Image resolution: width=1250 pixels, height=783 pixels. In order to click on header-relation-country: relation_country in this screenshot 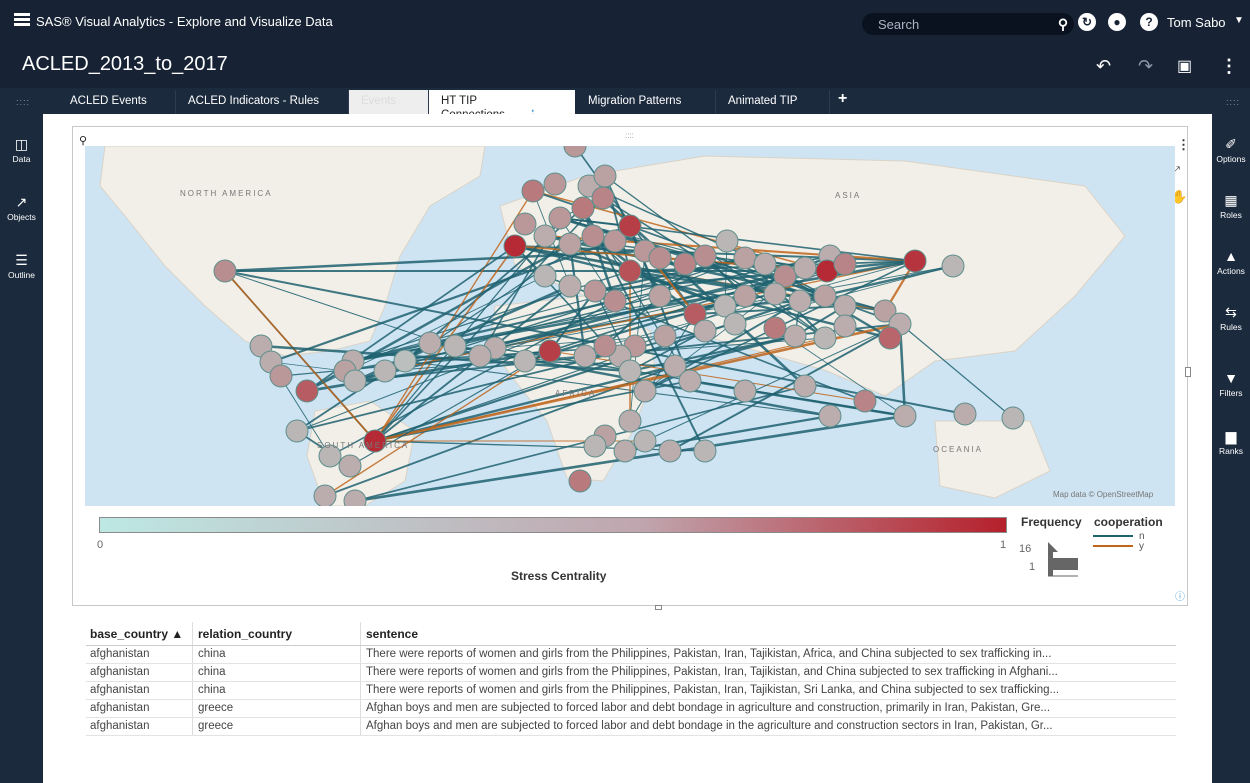, I will do `click(278, 634)`.